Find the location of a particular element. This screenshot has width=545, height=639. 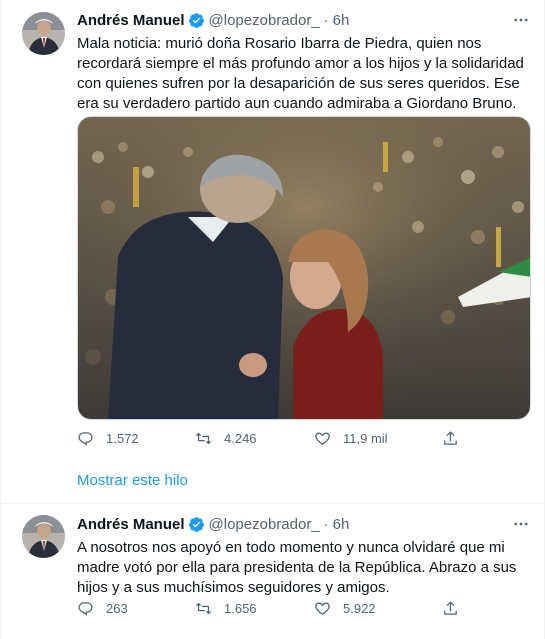

tweet-actions: 1.572 4.246 11,9 mil is located at coordinates (277, 440).